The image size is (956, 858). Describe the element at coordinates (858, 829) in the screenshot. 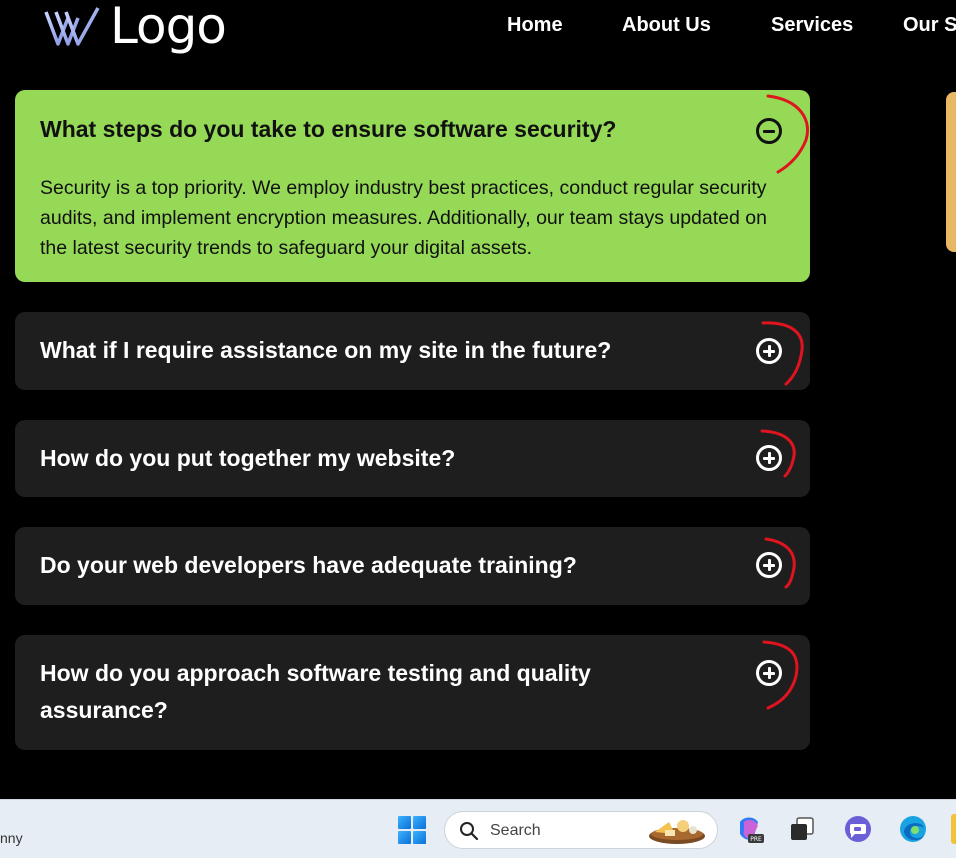

I see `teams-icon` at that location.